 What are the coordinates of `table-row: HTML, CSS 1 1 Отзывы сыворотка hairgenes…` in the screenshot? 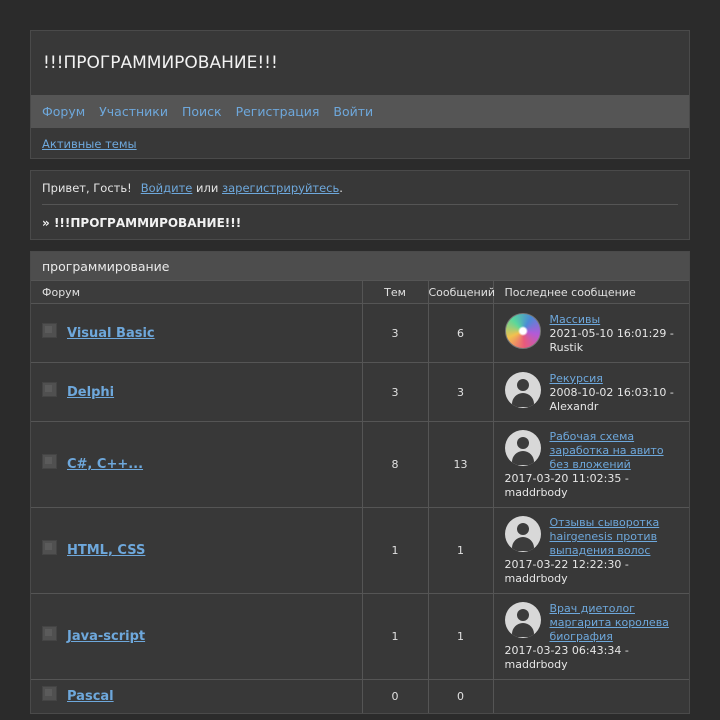 It's located at (360, 550).